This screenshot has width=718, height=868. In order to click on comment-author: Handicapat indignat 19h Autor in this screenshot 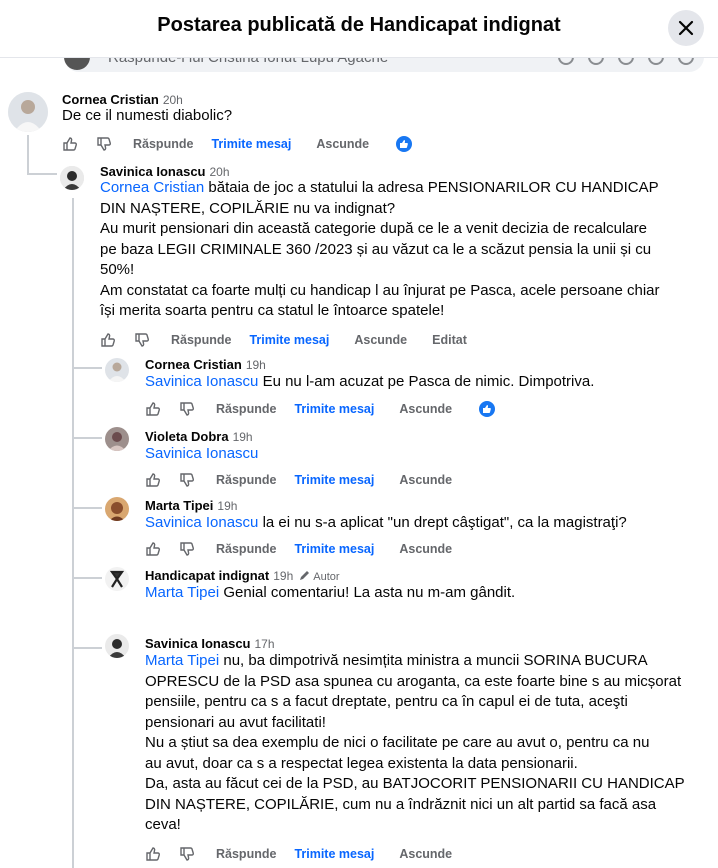, I will do `click(242, 575)`.